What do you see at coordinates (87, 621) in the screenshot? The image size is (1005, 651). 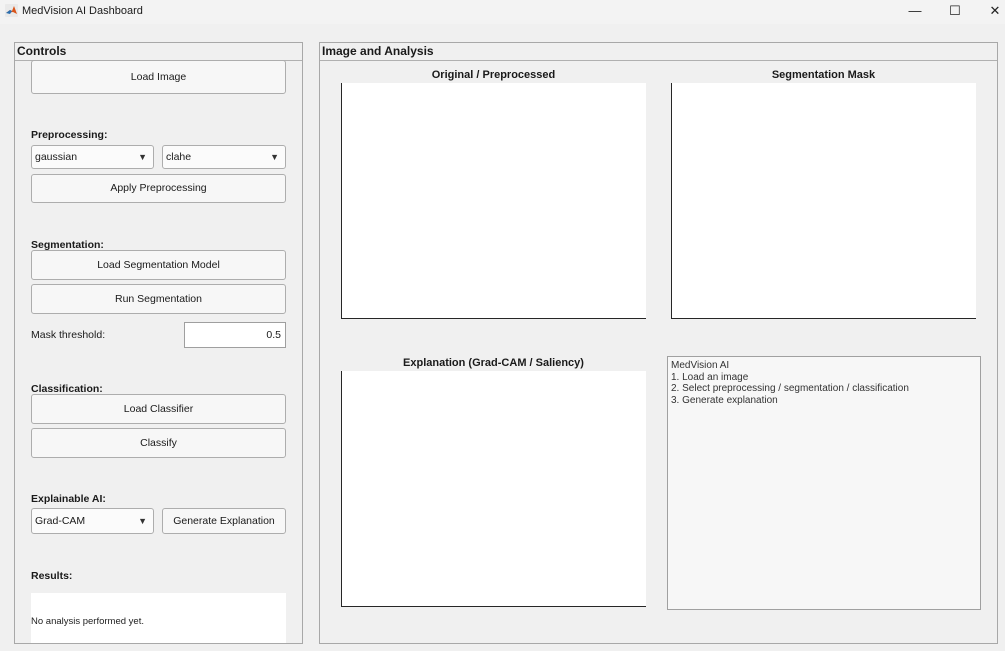 I see `results-text: No analysis performed yet.` at bounding box center [87, 621].